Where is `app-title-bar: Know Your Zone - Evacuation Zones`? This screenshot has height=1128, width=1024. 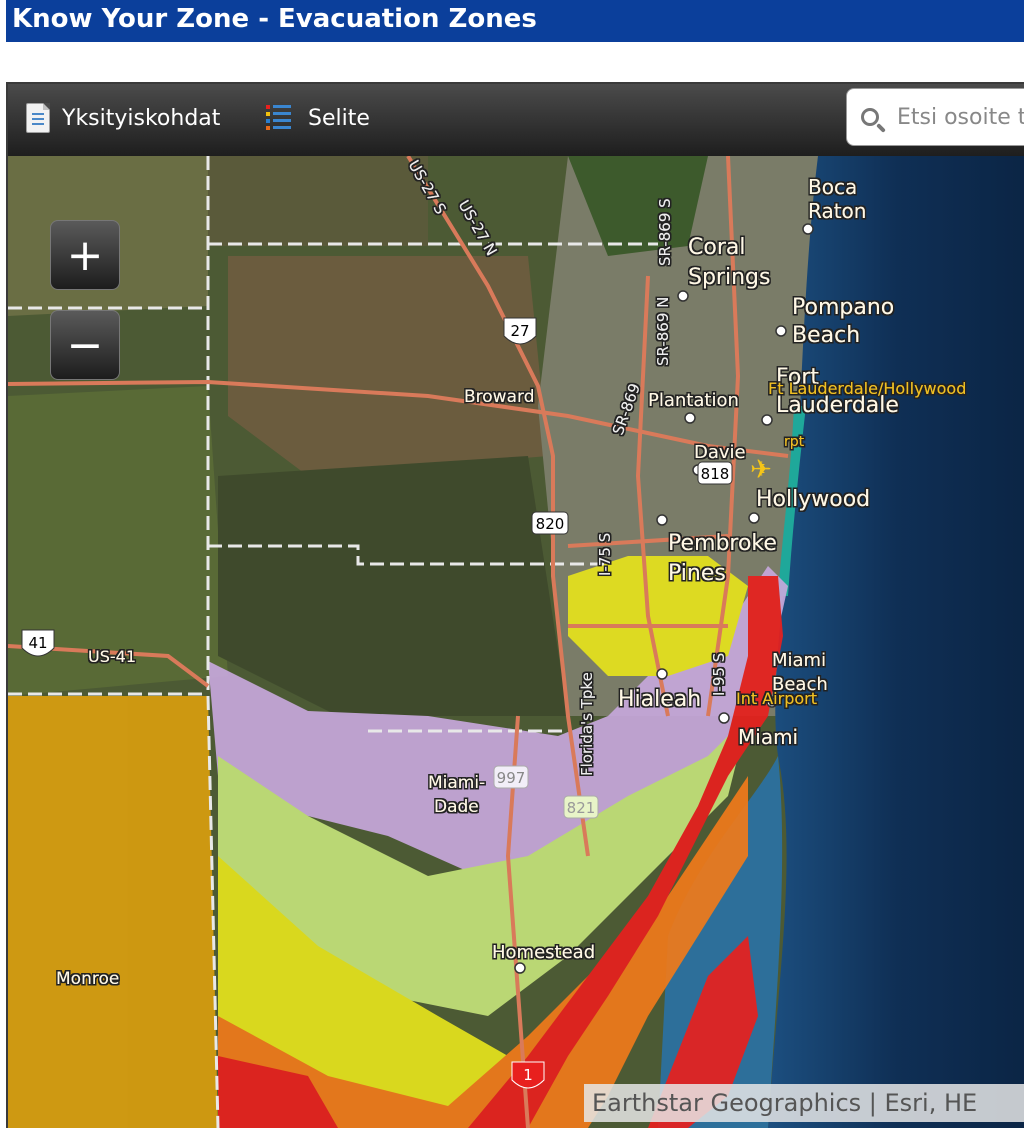 app-title-bar: Know Your Zone - Evacuation Zones is located at coordinates (515, 21).